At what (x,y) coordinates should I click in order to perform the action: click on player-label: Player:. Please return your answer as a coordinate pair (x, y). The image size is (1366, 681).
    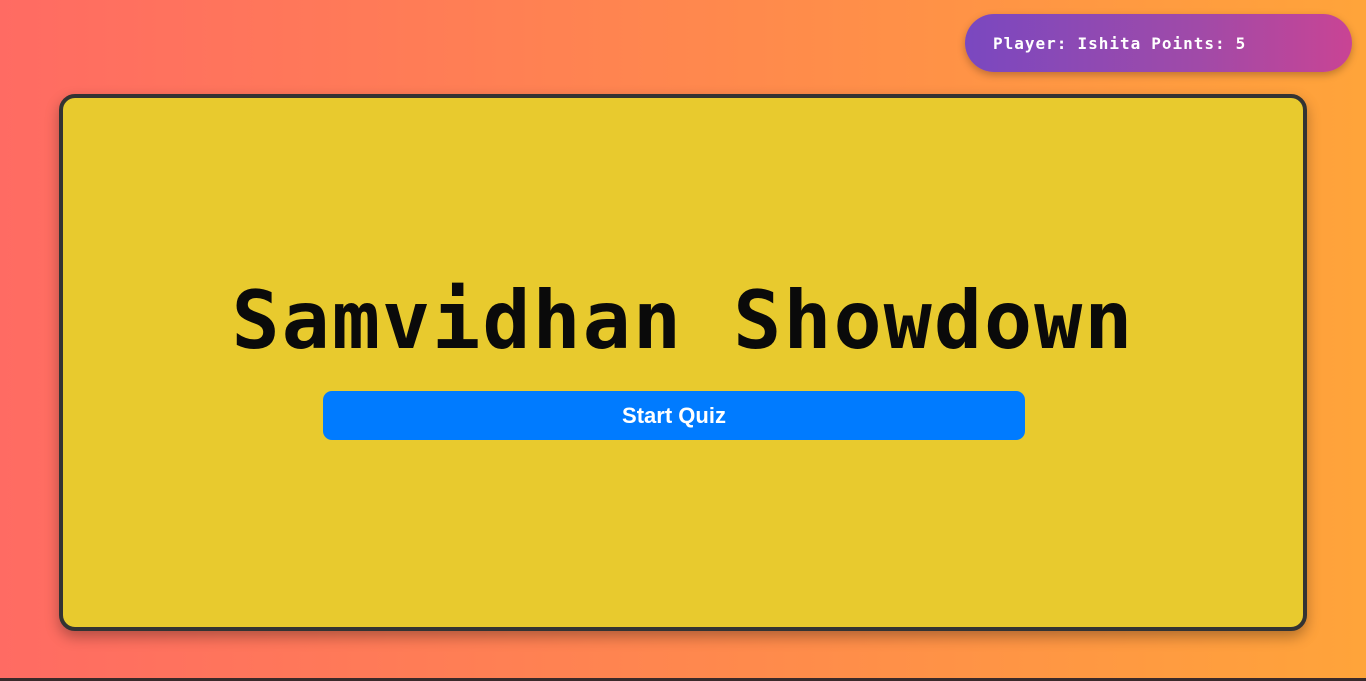
    Looking at the image, I should click on (1030, 43).